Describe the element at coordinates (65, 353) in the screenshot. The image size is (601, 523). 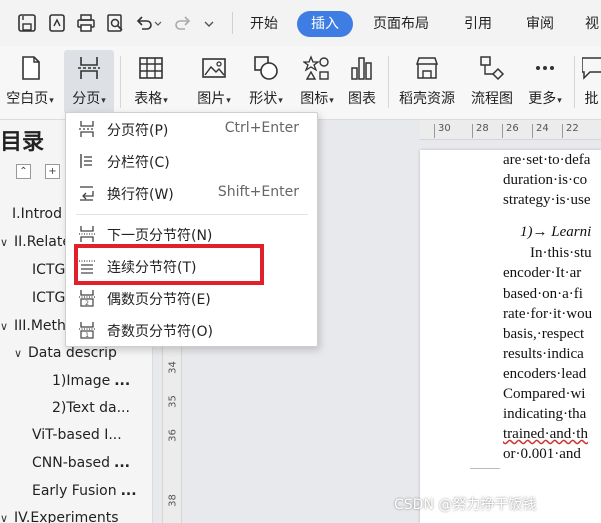
I see `nav-item: ∨ Data descrip` at that location.